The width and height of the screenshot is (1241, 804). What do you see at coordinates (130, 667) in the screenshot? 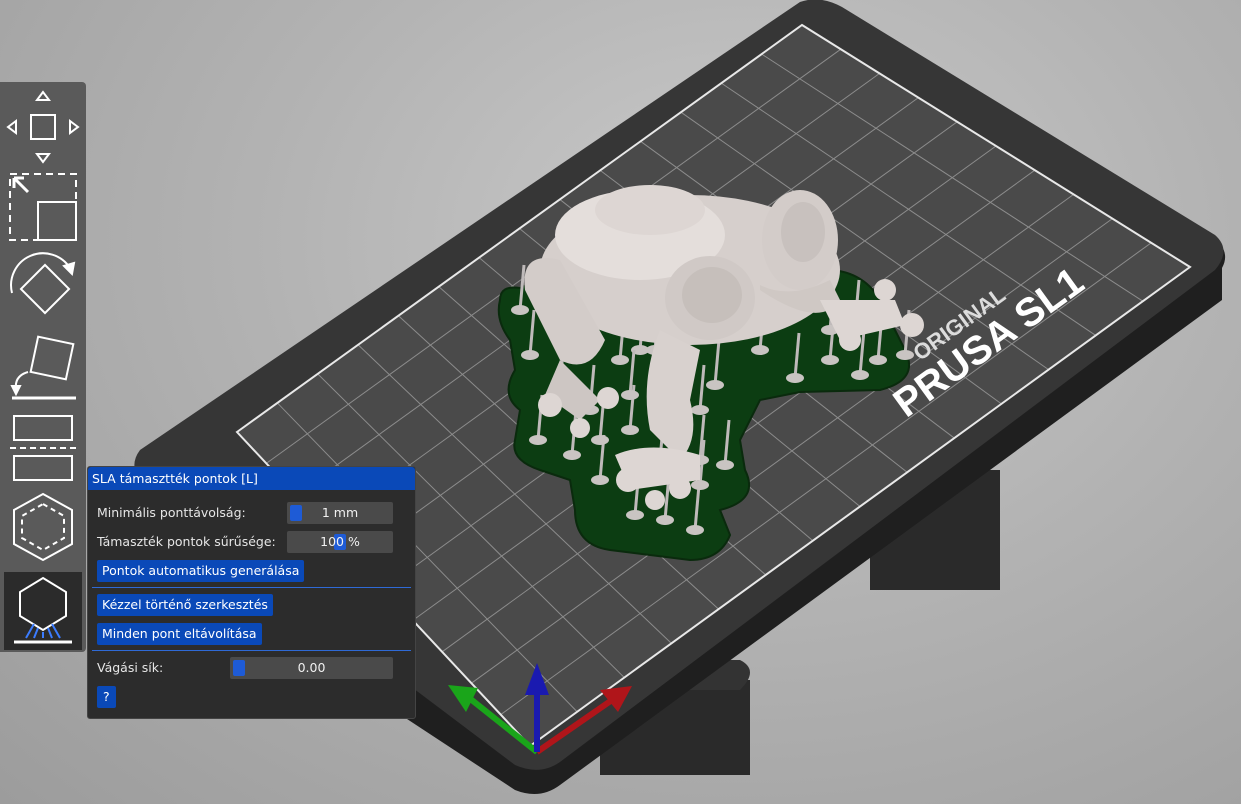
I see `clipping-label: Vágási sík:` at bounding box center [130, 667].